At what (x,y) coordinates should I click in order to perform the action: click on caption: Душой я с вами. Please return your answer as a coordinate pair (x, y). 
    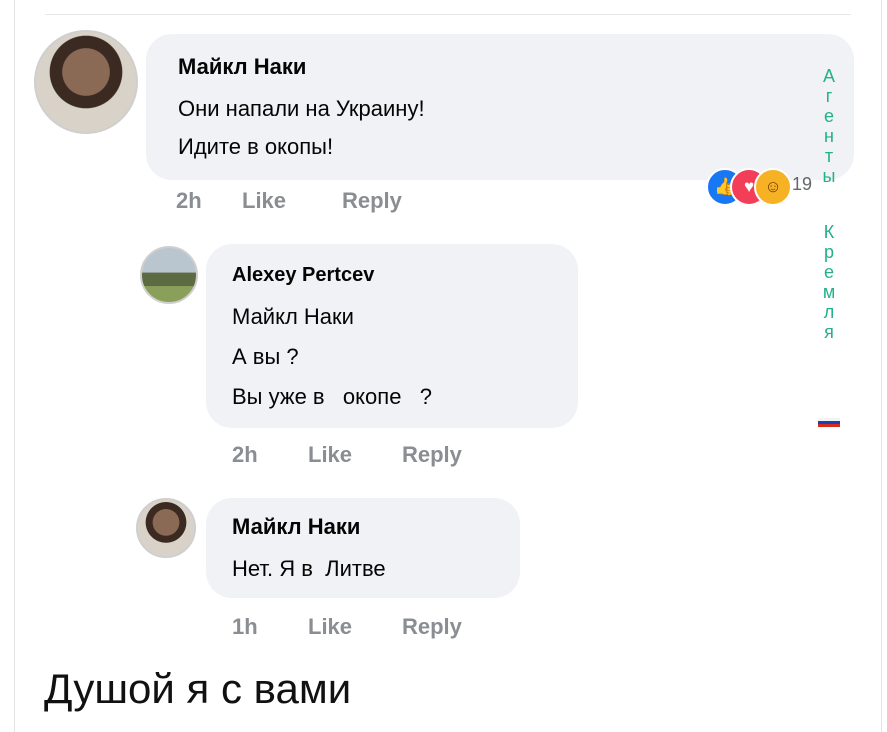
    Looking at the image, I should click on (198, 688).